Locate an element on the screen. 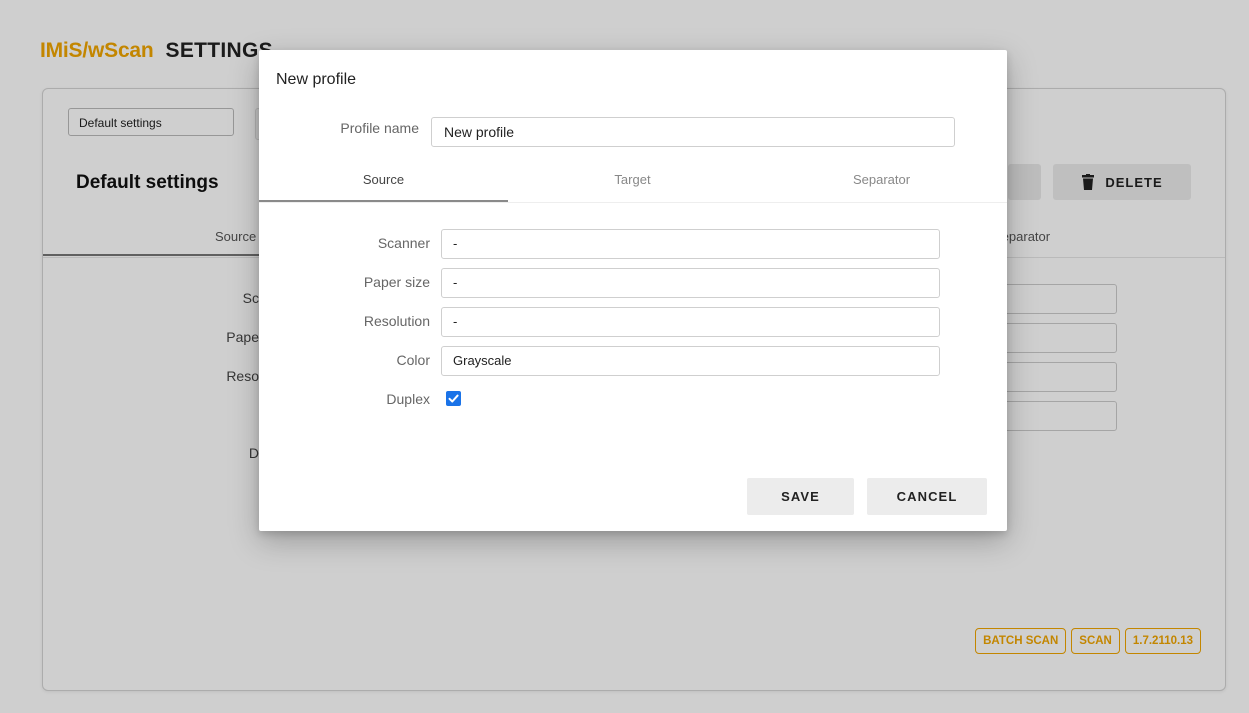  save-button: SAVE is located at coordinates (800, 496).